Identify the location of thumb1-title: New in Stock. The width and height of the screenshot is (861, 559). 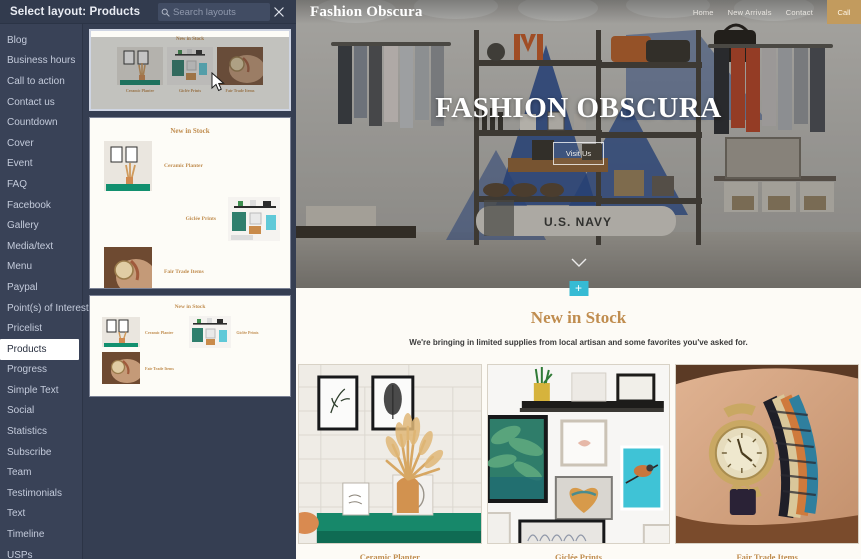
(190, 39).